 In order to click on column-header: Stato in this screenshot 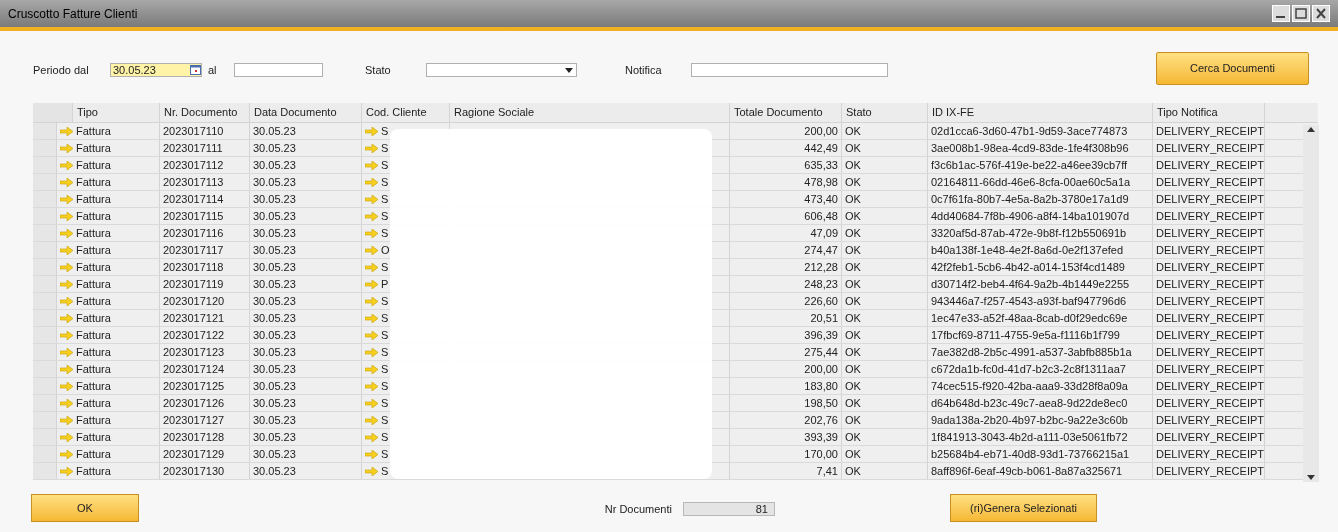, I will do `click(885, 112)`.